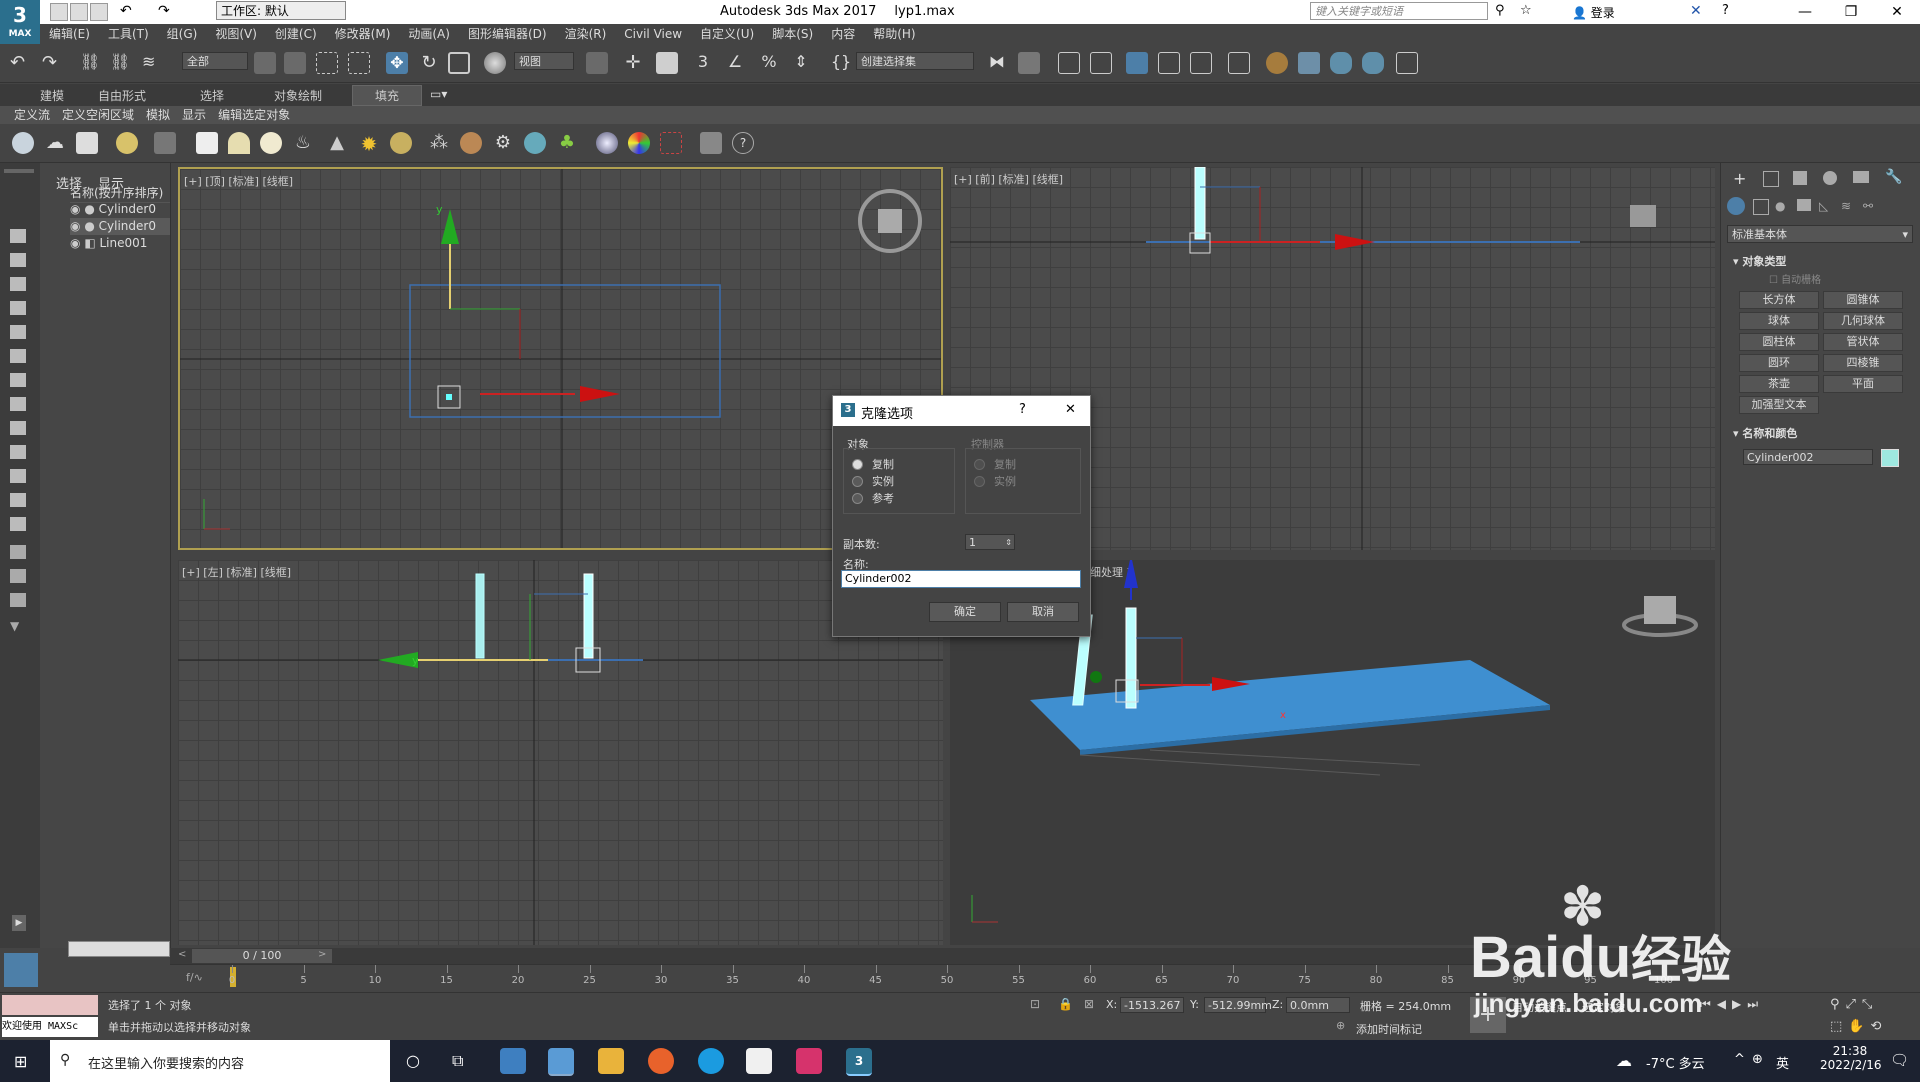 The image size is (1920, 1082). Describe the element at coordinates (18, 576) in the screenshot. I see `list-icon` at that location.